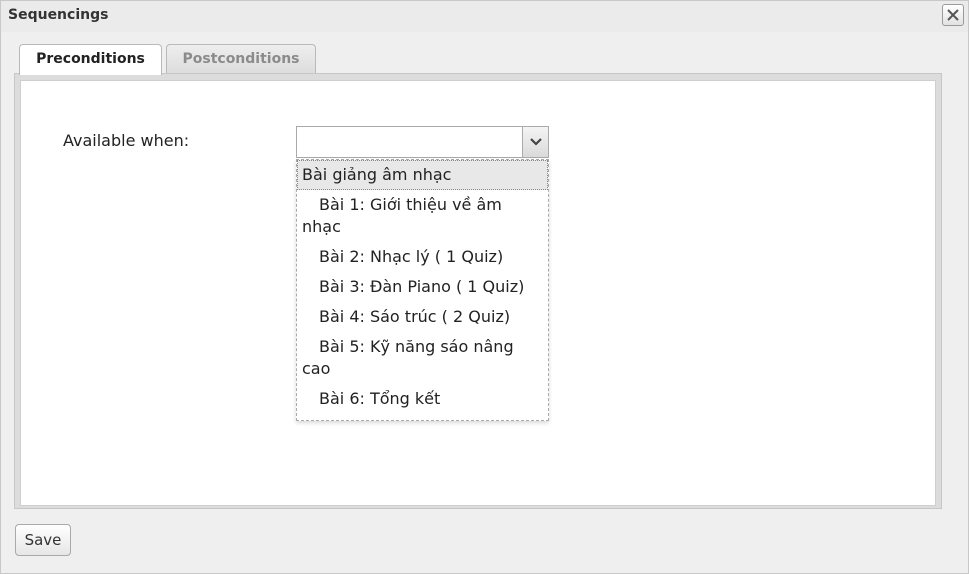  Describe the element at coordinates (126, 140) in the screenshot. I see `available-when-label: Available when:` at that location.